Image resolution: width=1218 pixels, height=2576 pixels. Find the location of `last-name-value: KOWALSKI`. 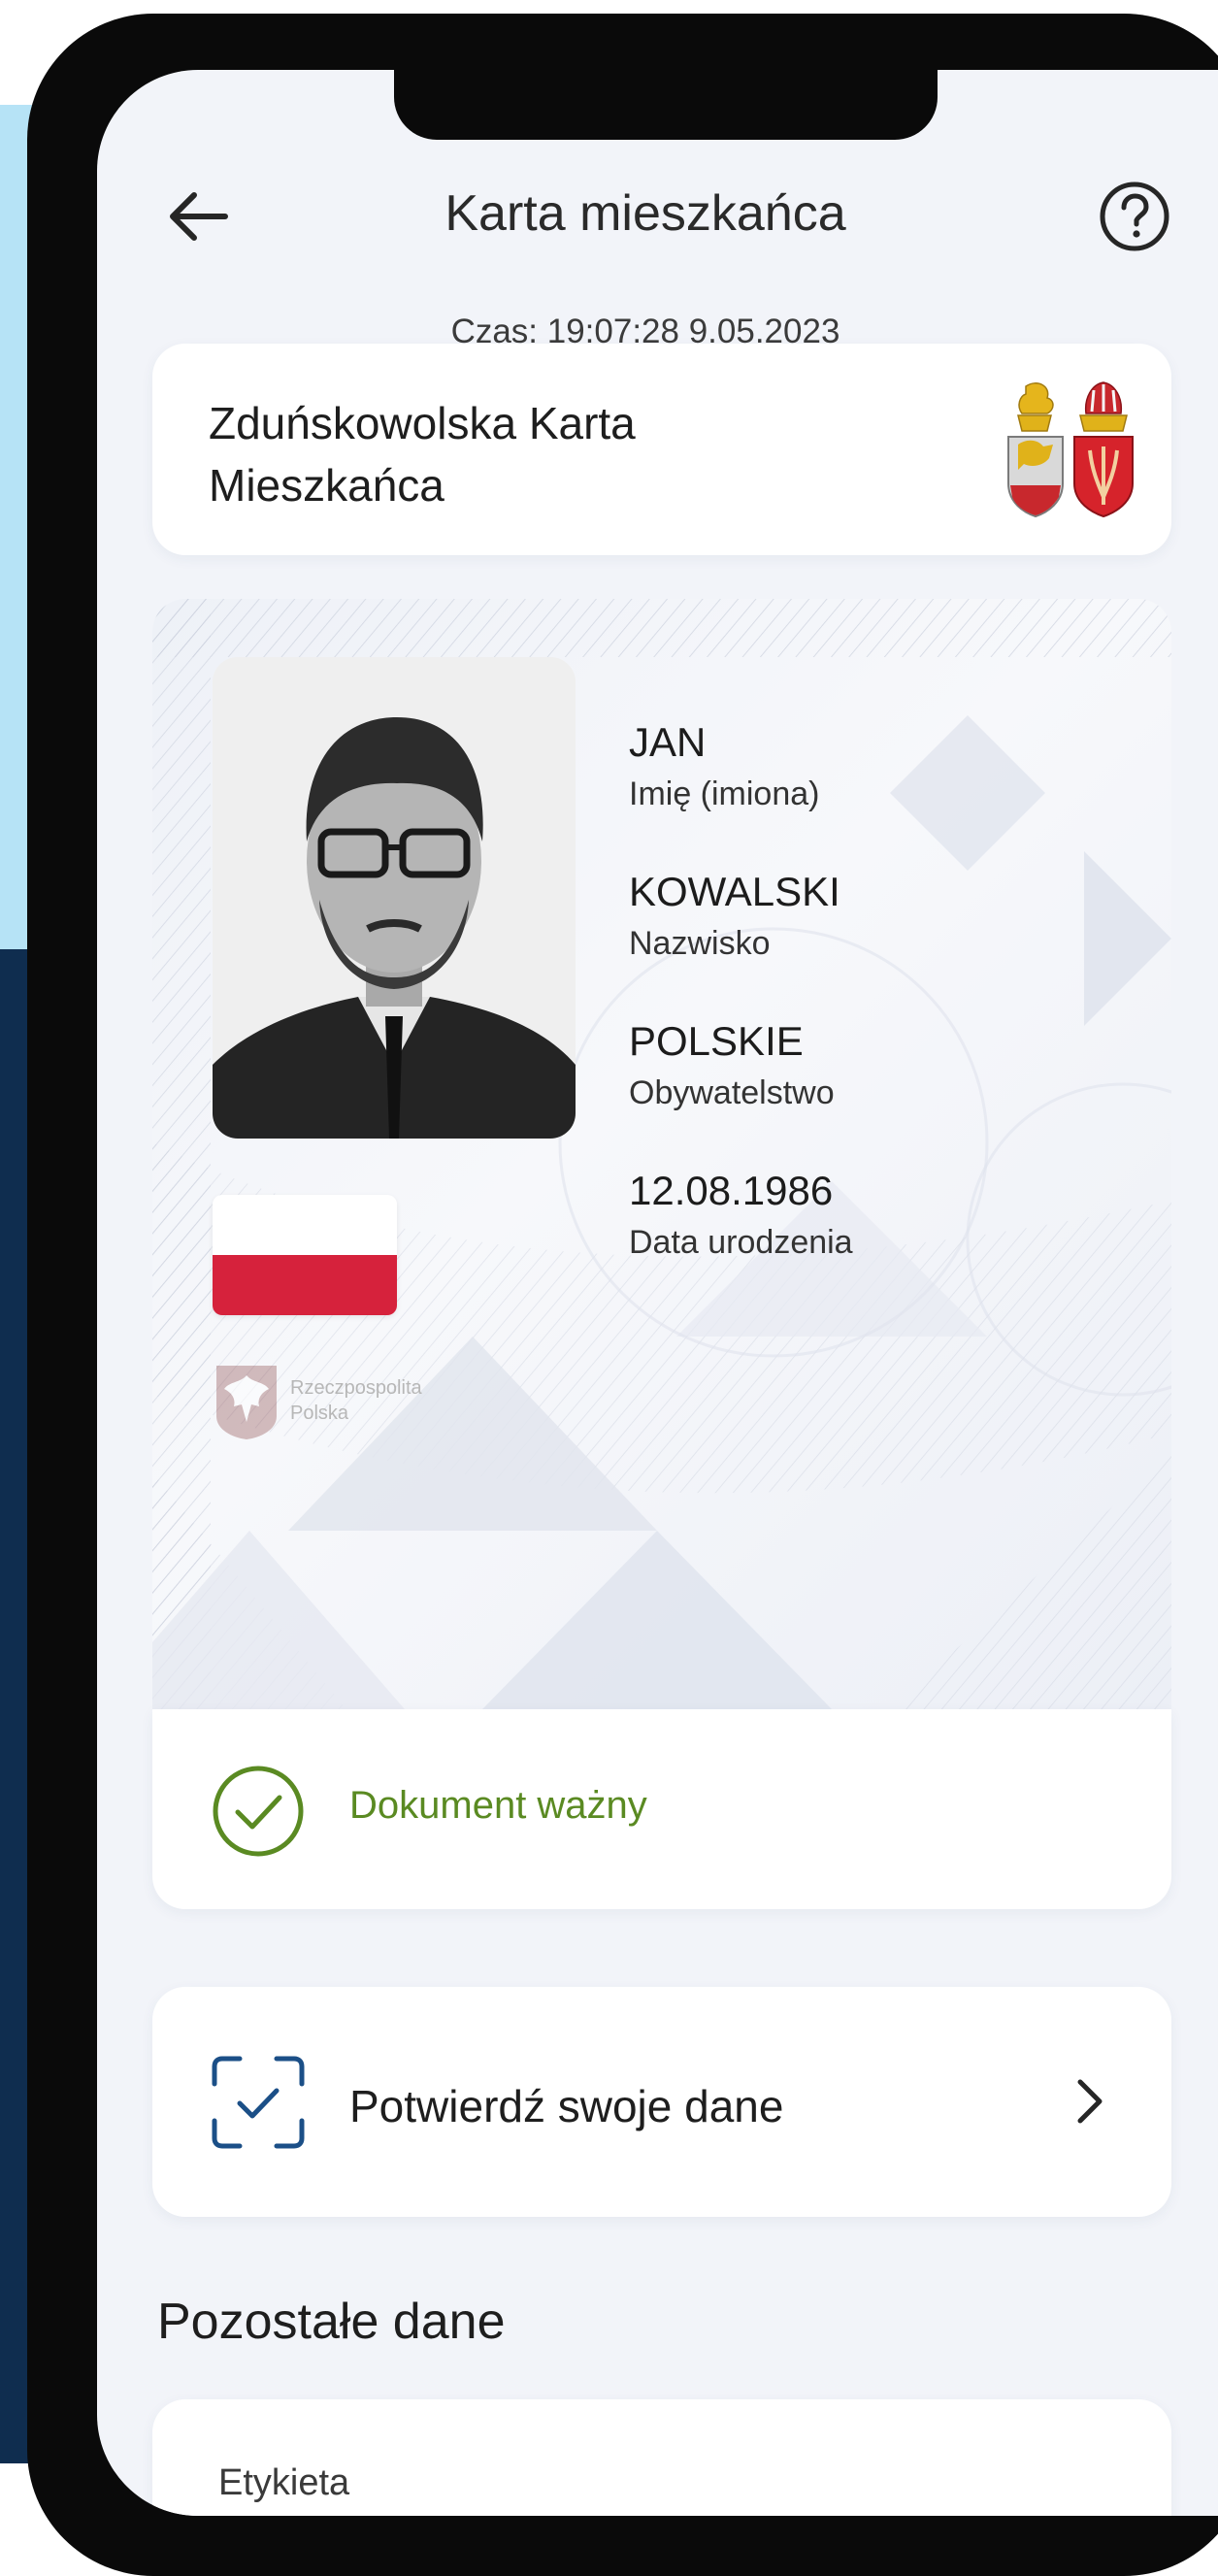

last-name-value: KOWALSKI is located at coordinates (734, 891).